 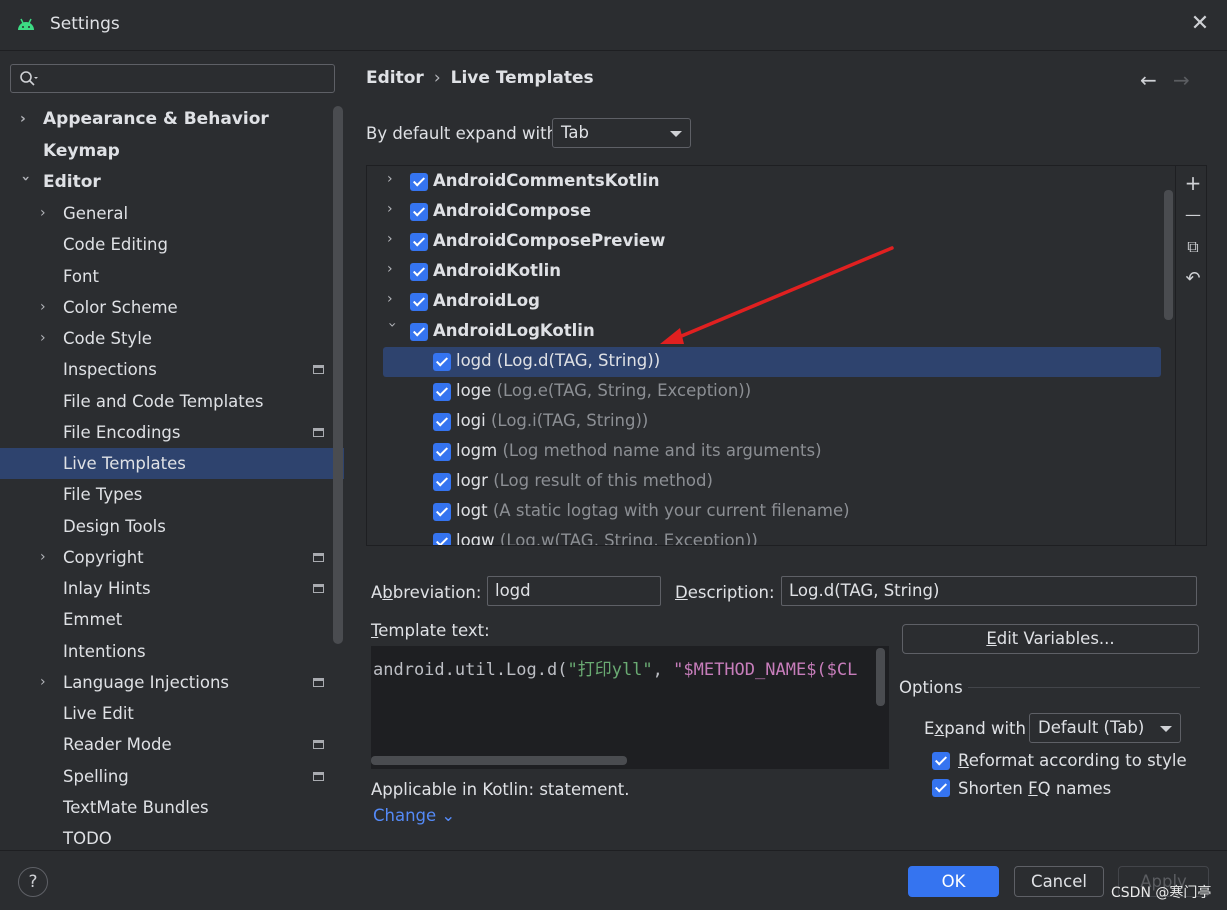 What do you see at coordinates (172, 526) in the screenshot?
I see `sidebar-item-design-tools: Design Tools` at bounding box center [172, 526].